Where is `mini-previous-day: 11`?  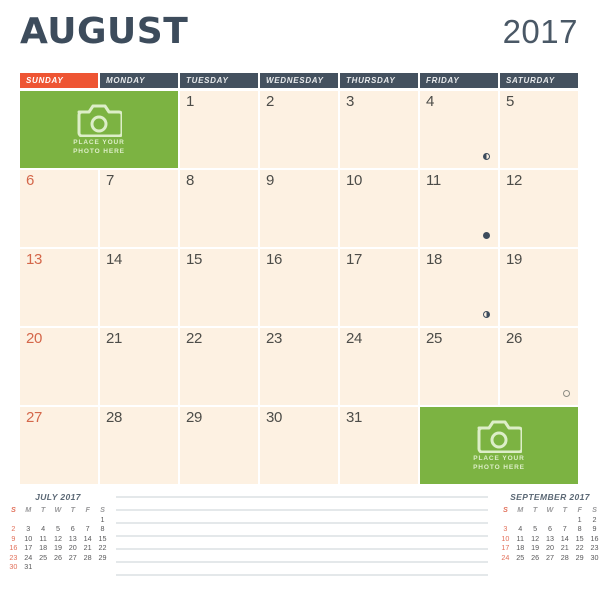
mini-previous-day: 11 is located at coordinates (43, 539).